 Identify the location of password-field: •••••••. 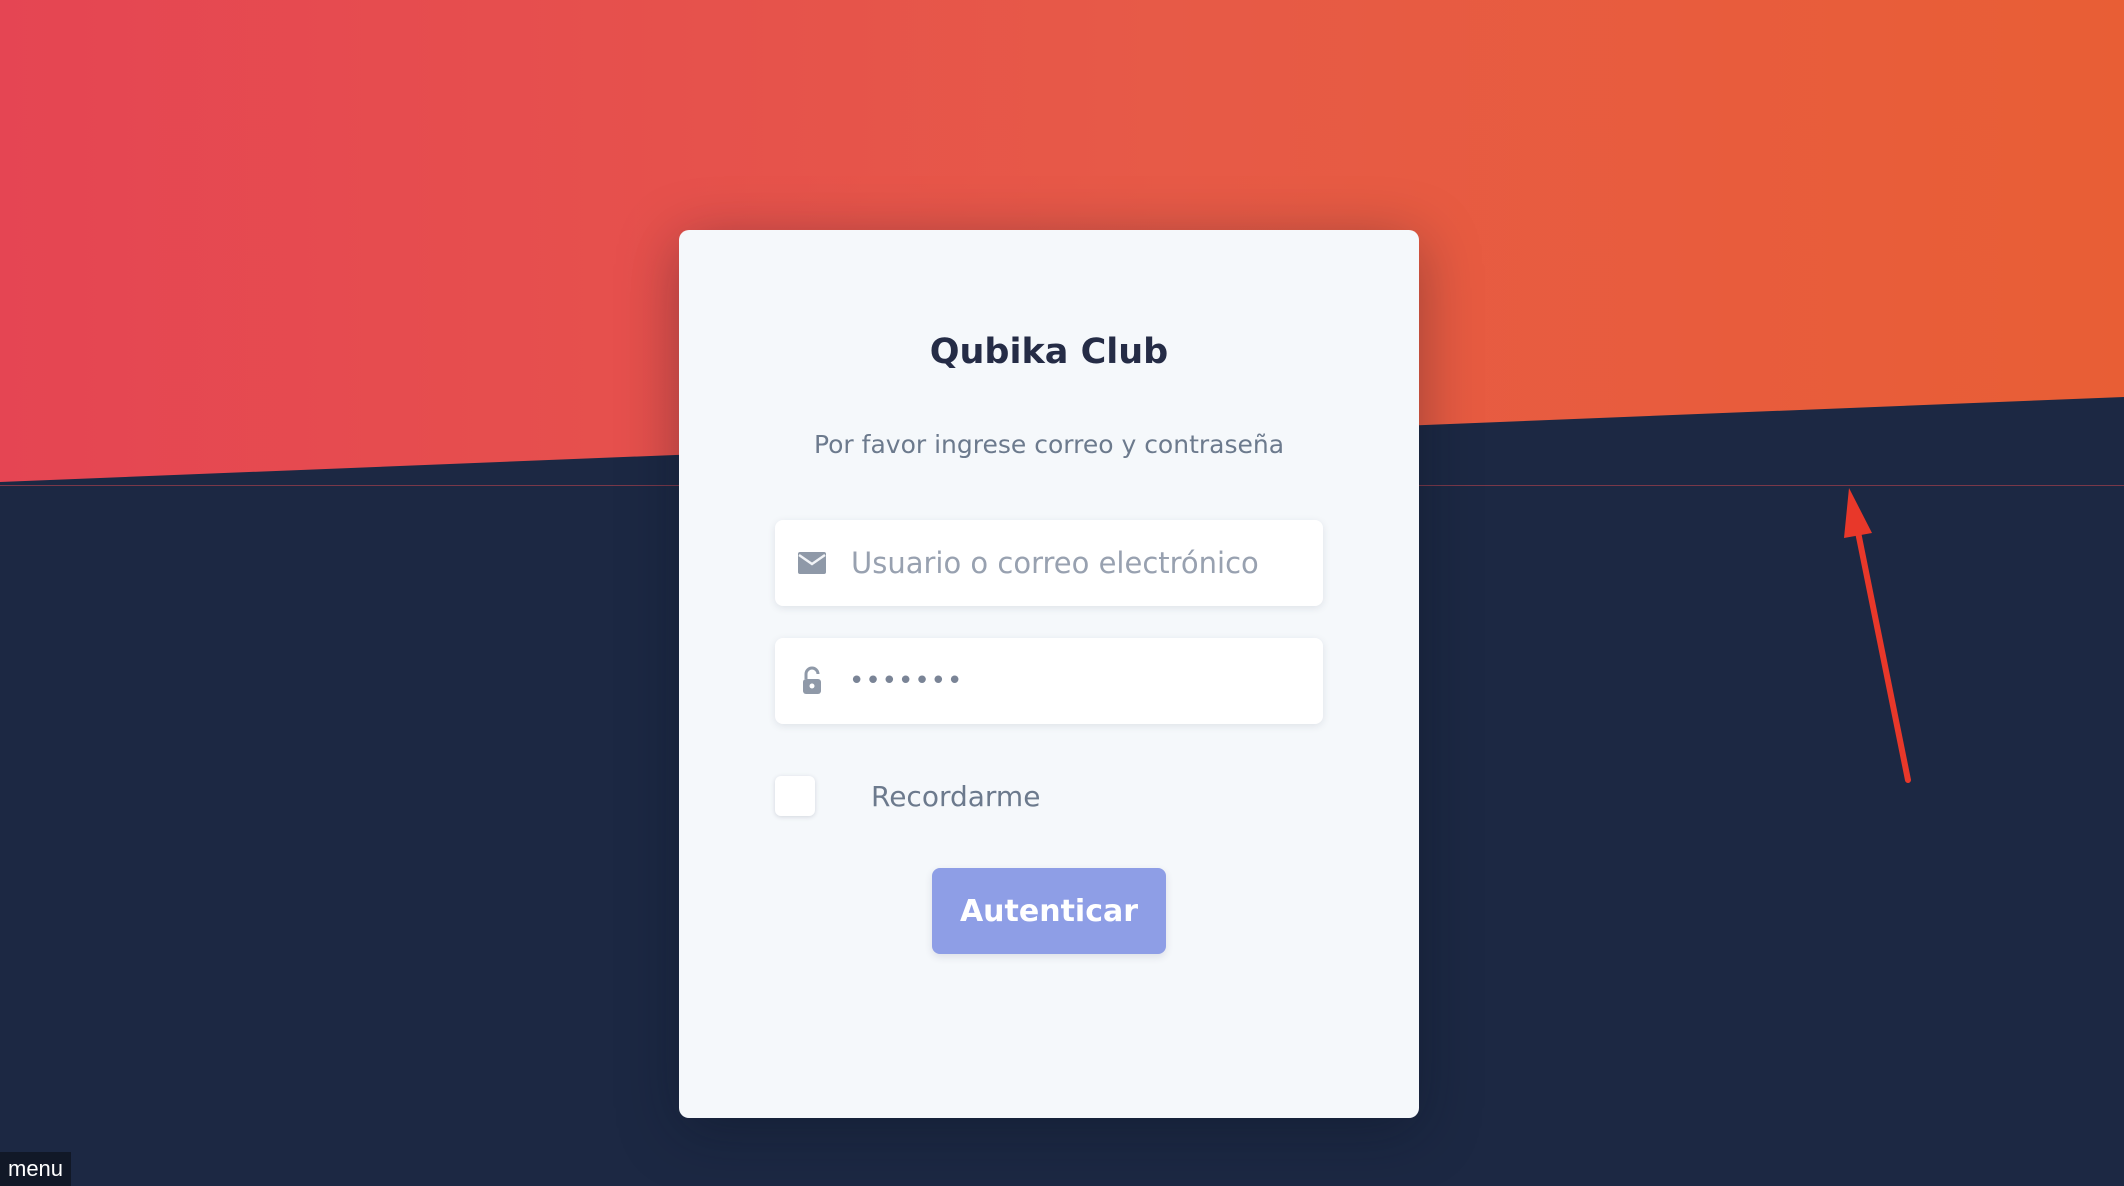
(1049, 681).